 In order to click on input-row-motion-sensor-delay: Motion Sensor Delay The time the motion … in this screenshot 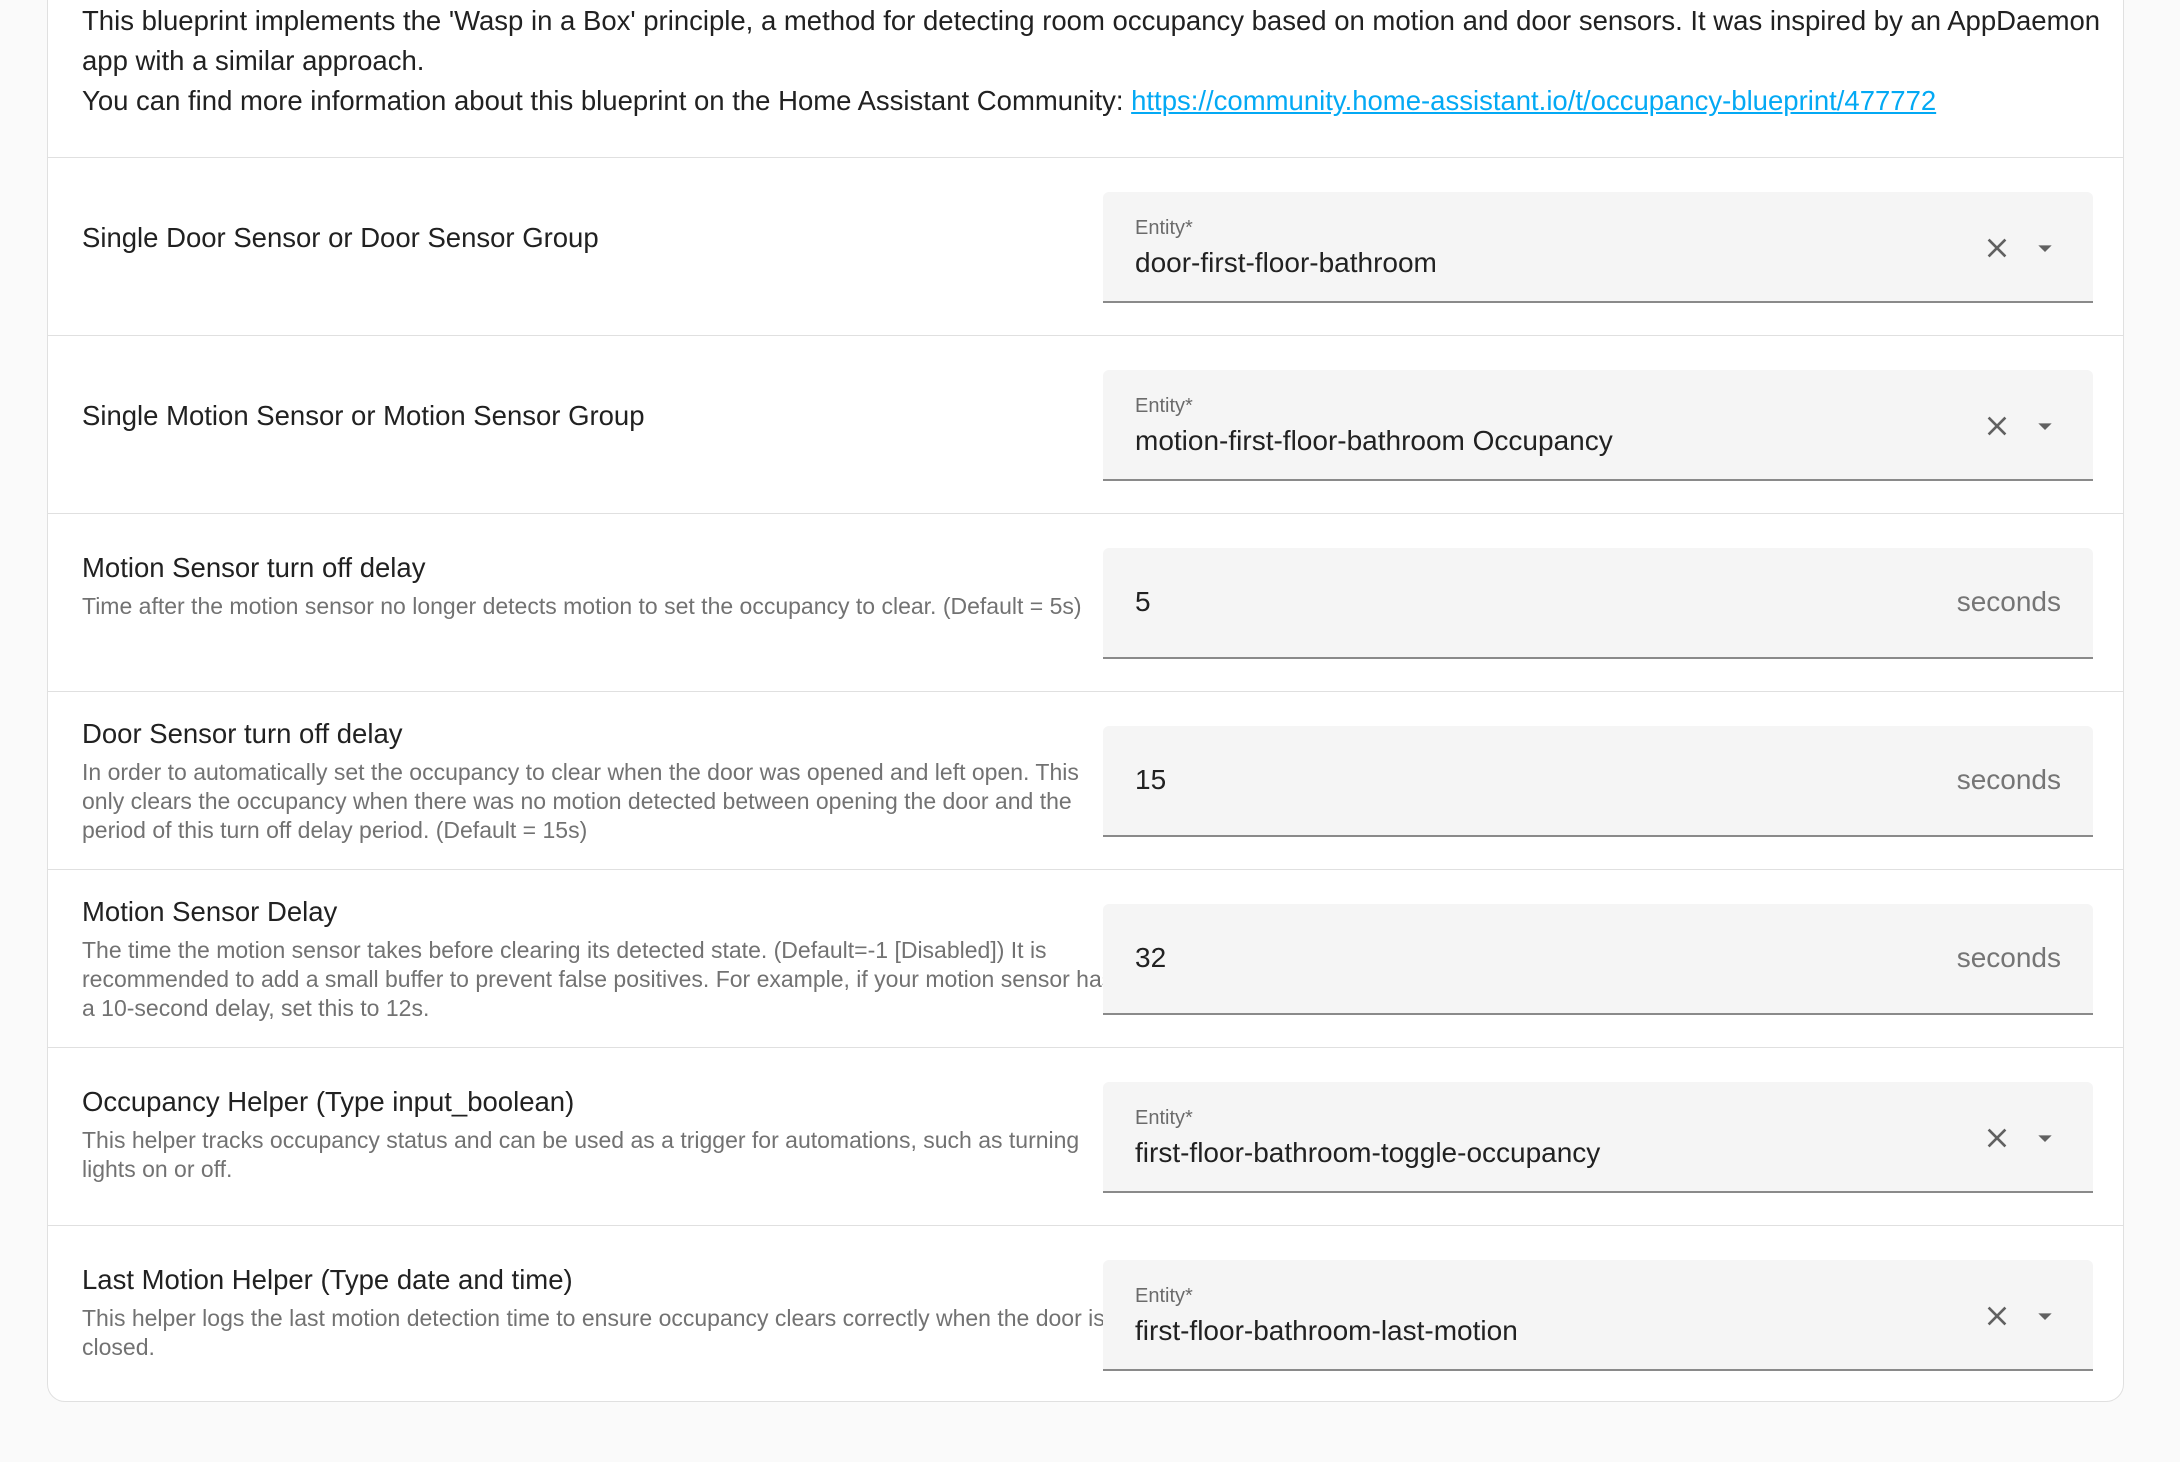, I will do `click(1085, 958)`.